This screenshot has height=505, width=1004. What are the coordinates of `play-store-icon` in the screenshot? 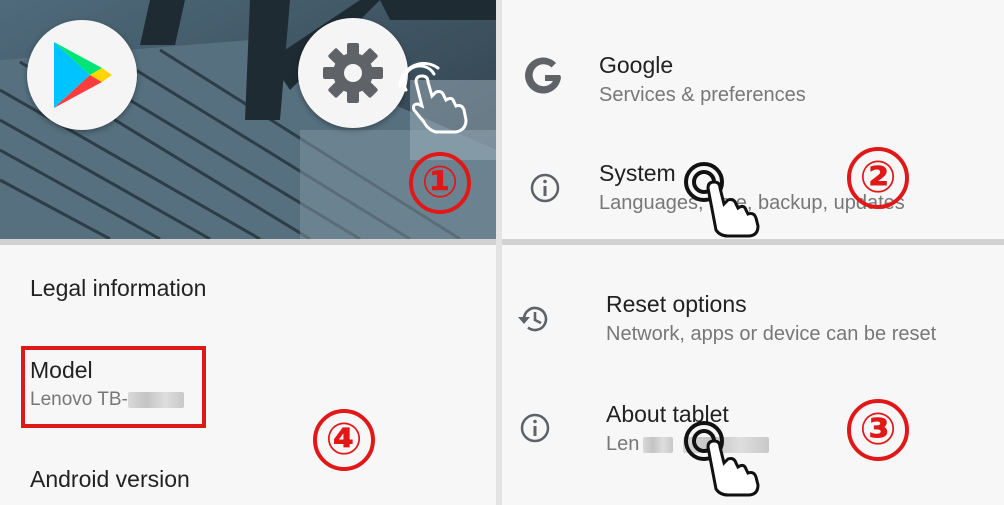 It's located at (83, 75).